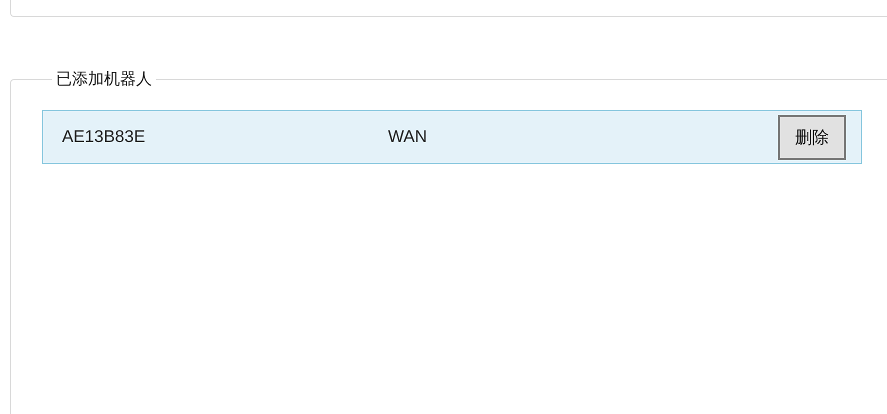  Describe the element at coordinates (812, 137) in the screenshot. I see `delete-button: 删除` at that location.